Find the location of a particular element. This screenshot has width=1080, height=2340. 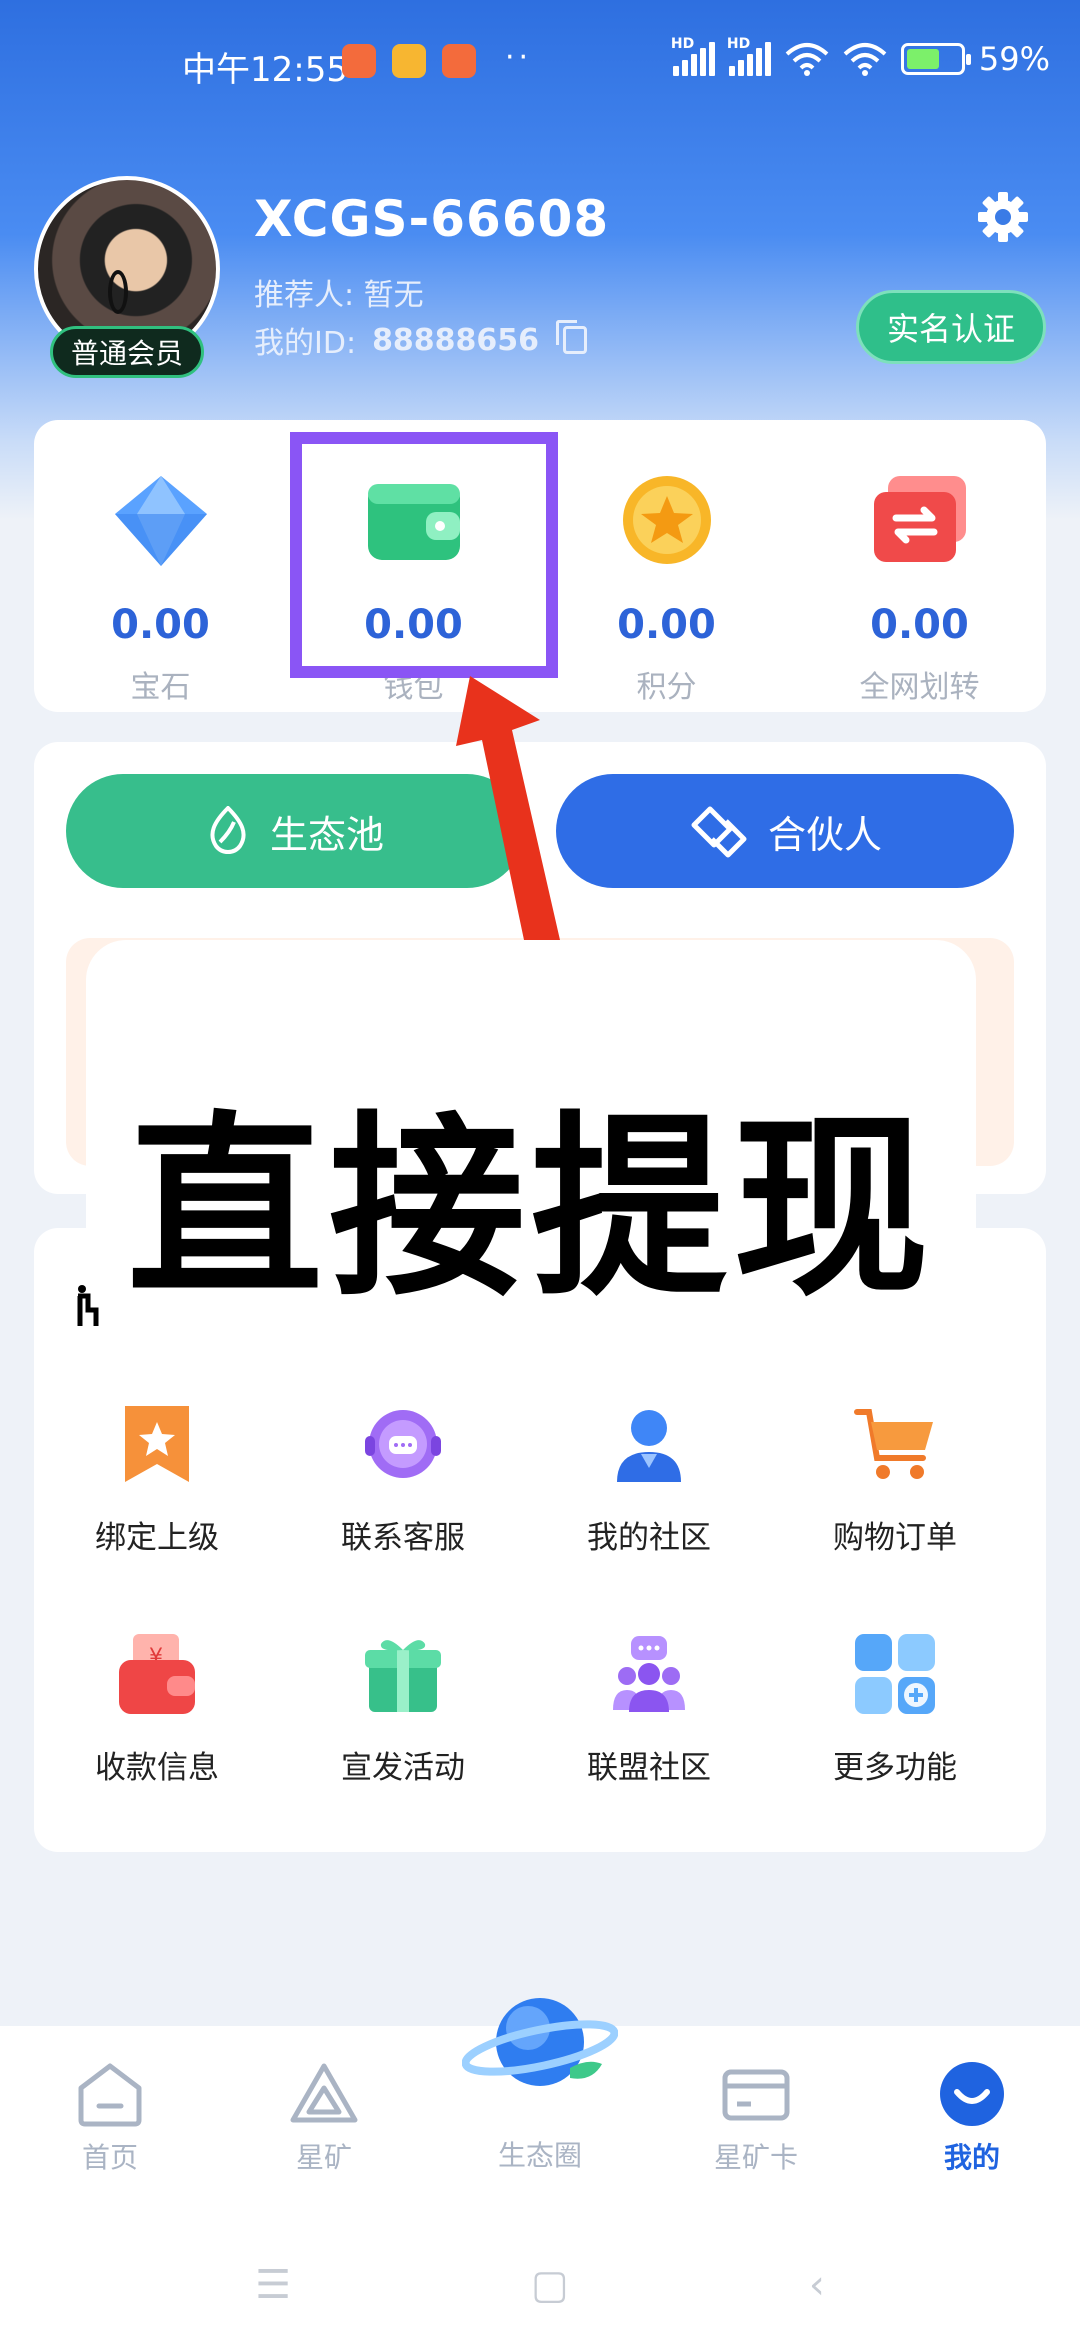

asset-points: 0.00 积分 is located at coordinates (666, 578).